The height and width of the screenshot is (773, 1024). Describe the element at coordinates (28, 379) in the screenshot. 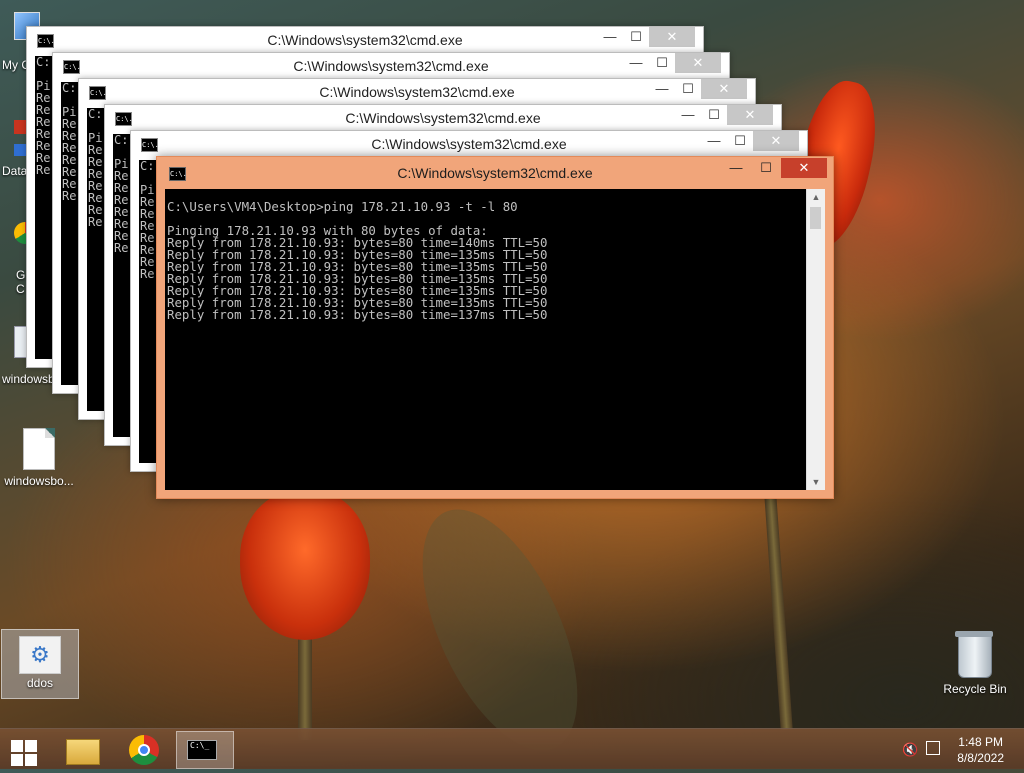

I see `desktop-icon-label: windowsb` at that location.